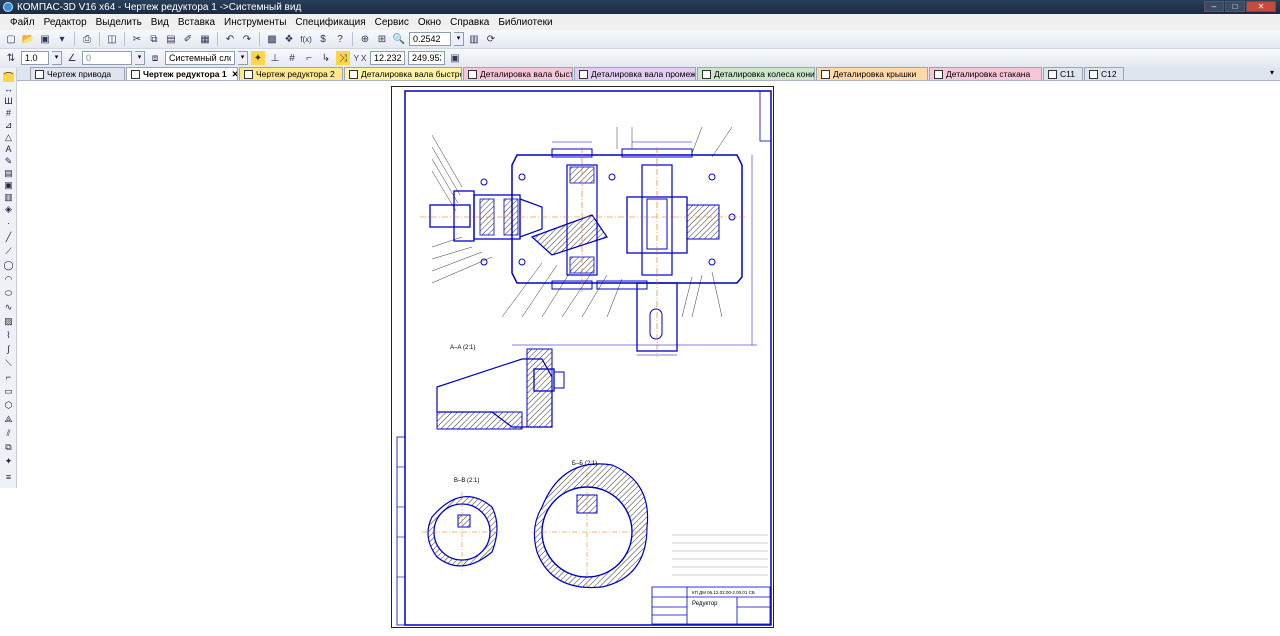  I want to click on menu-window: Окно, so click(429, 22).